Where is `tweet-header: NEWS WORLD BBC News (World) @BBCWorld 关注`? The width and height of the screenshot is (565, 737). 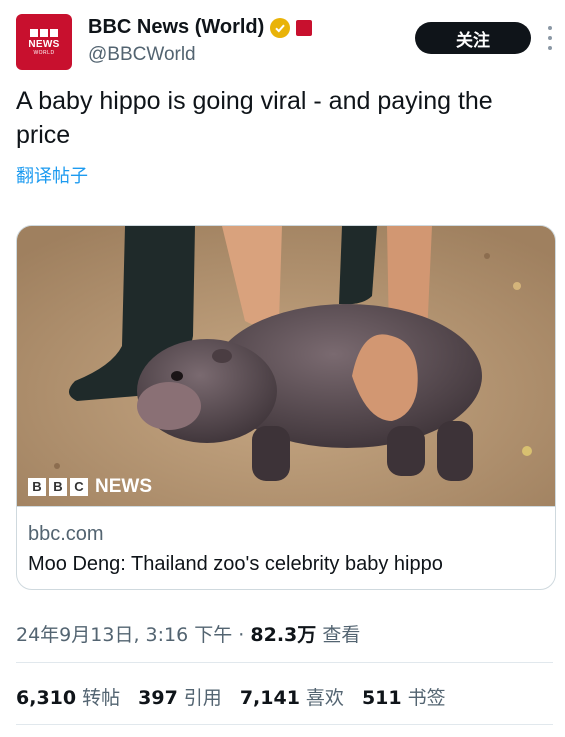 tweet-header: NEWS WORLD BBC News (World) @BBCWorld 关注 is located at coordinates (284, 42).